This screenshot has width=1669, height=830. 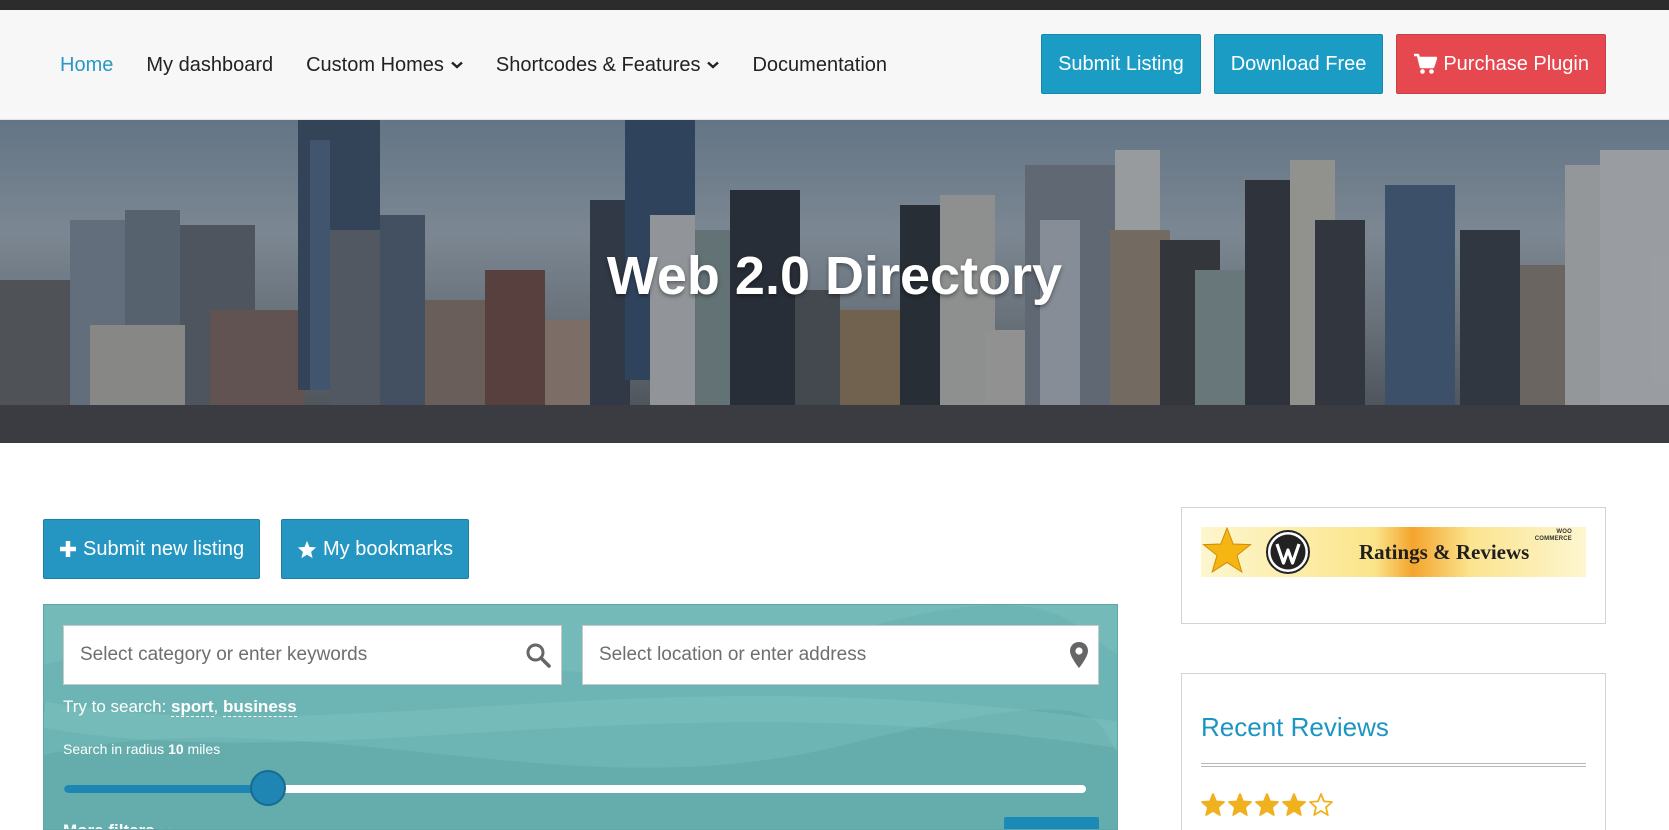 What do you see at coordinates (1516, 63) in the screenshot?
I see `button-label: Purchase Plugin` at bounding box center [1516, 63].